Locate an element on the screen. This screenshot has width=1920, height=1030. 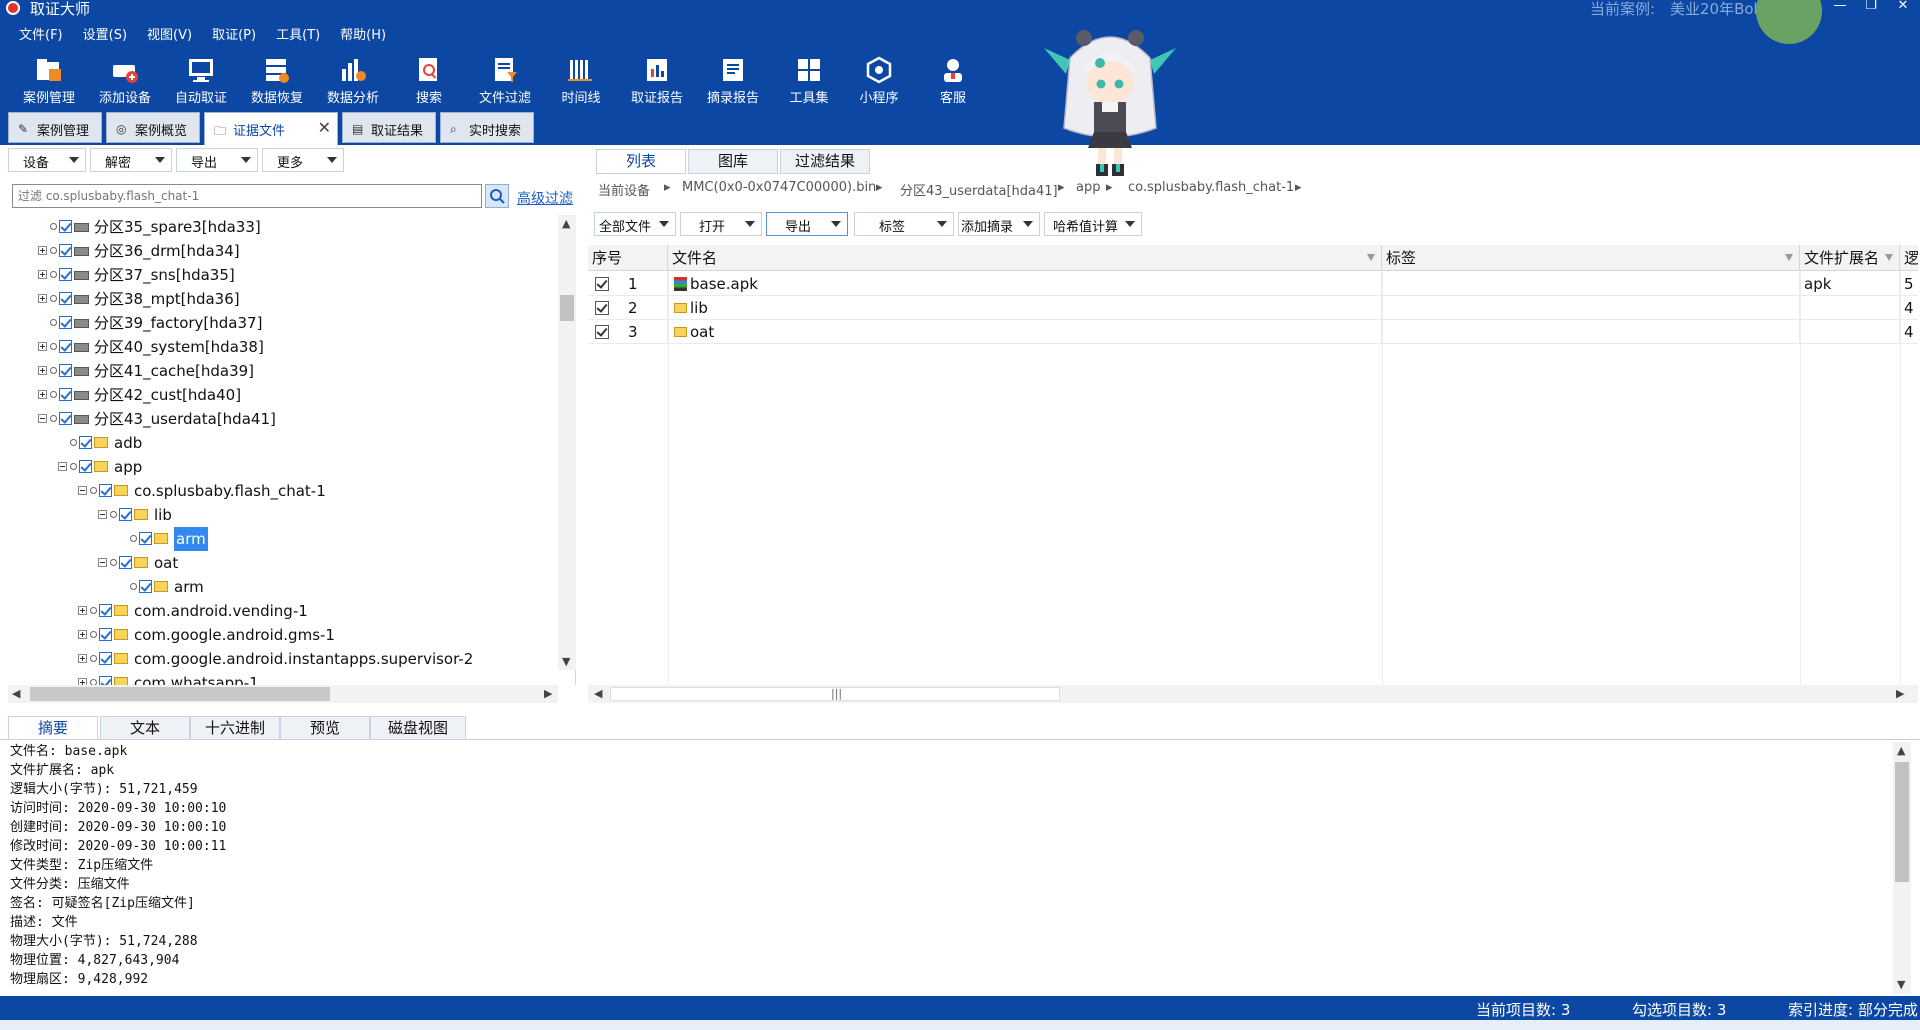
tab-case-management: ✎ 案例管理 is located at coordinates (55, 127).